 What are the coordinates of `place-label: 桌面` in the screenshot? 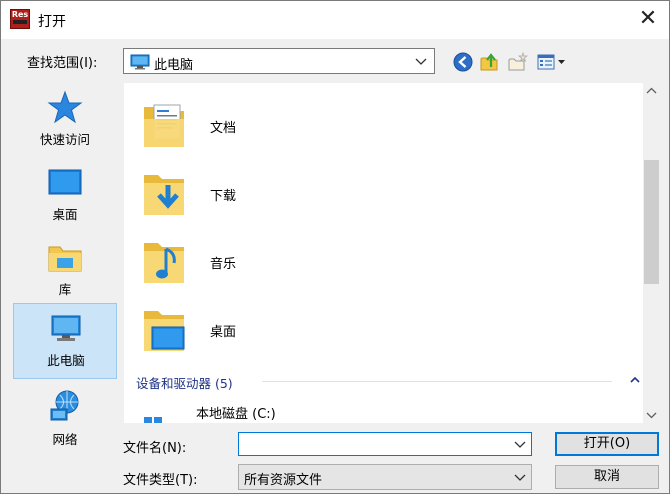 It's located at (65, 214).